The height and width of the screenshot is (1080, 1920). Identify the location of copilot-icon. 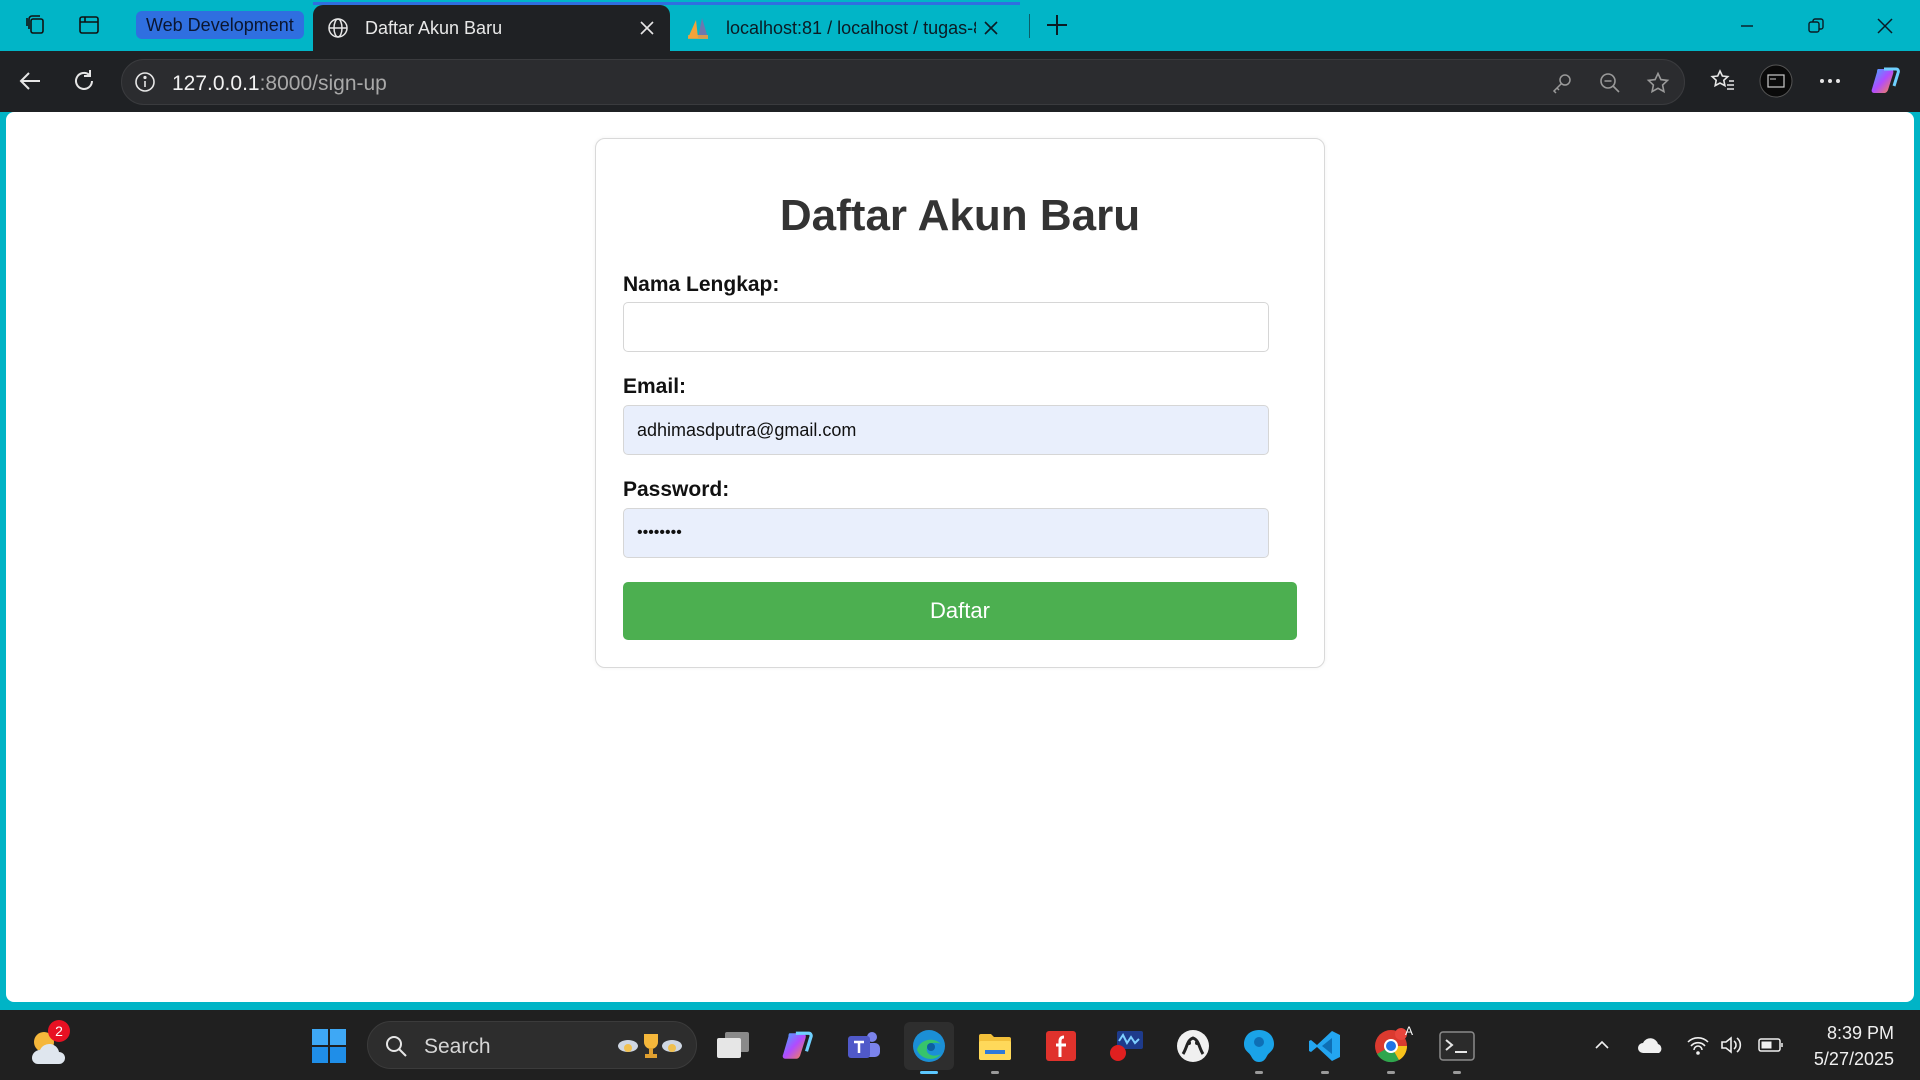
(1886, 81).